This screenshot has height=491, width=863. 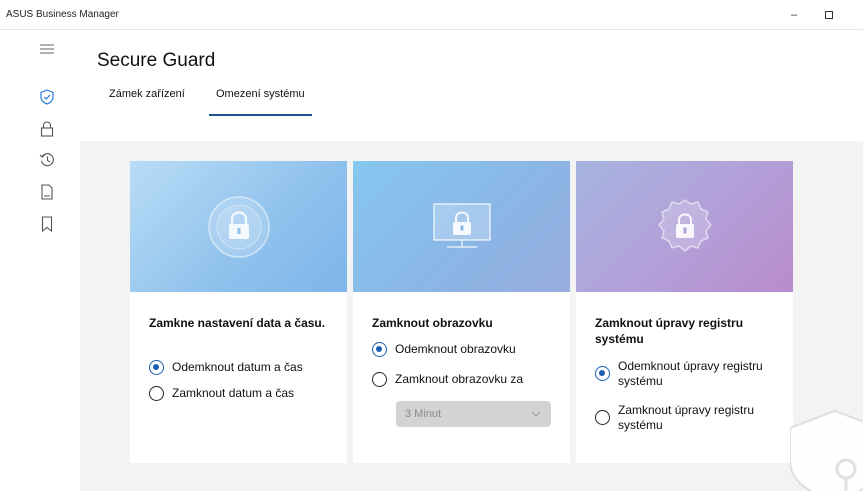 I want to click on lock-icon, so click(x=47, y=129).